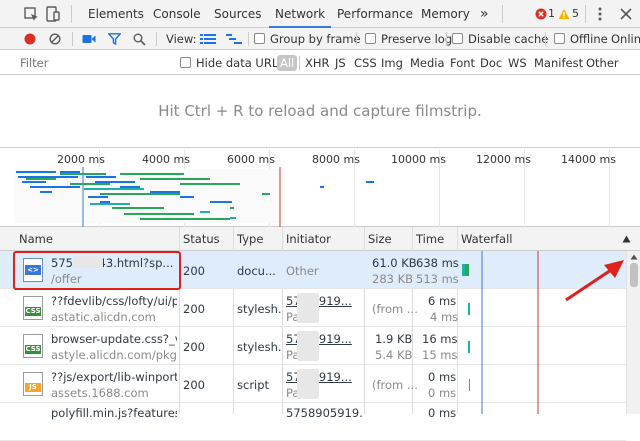 The height and width of the screenshot is (441, 640). I want to click on device-toolbar-icon, so click(53, 14).